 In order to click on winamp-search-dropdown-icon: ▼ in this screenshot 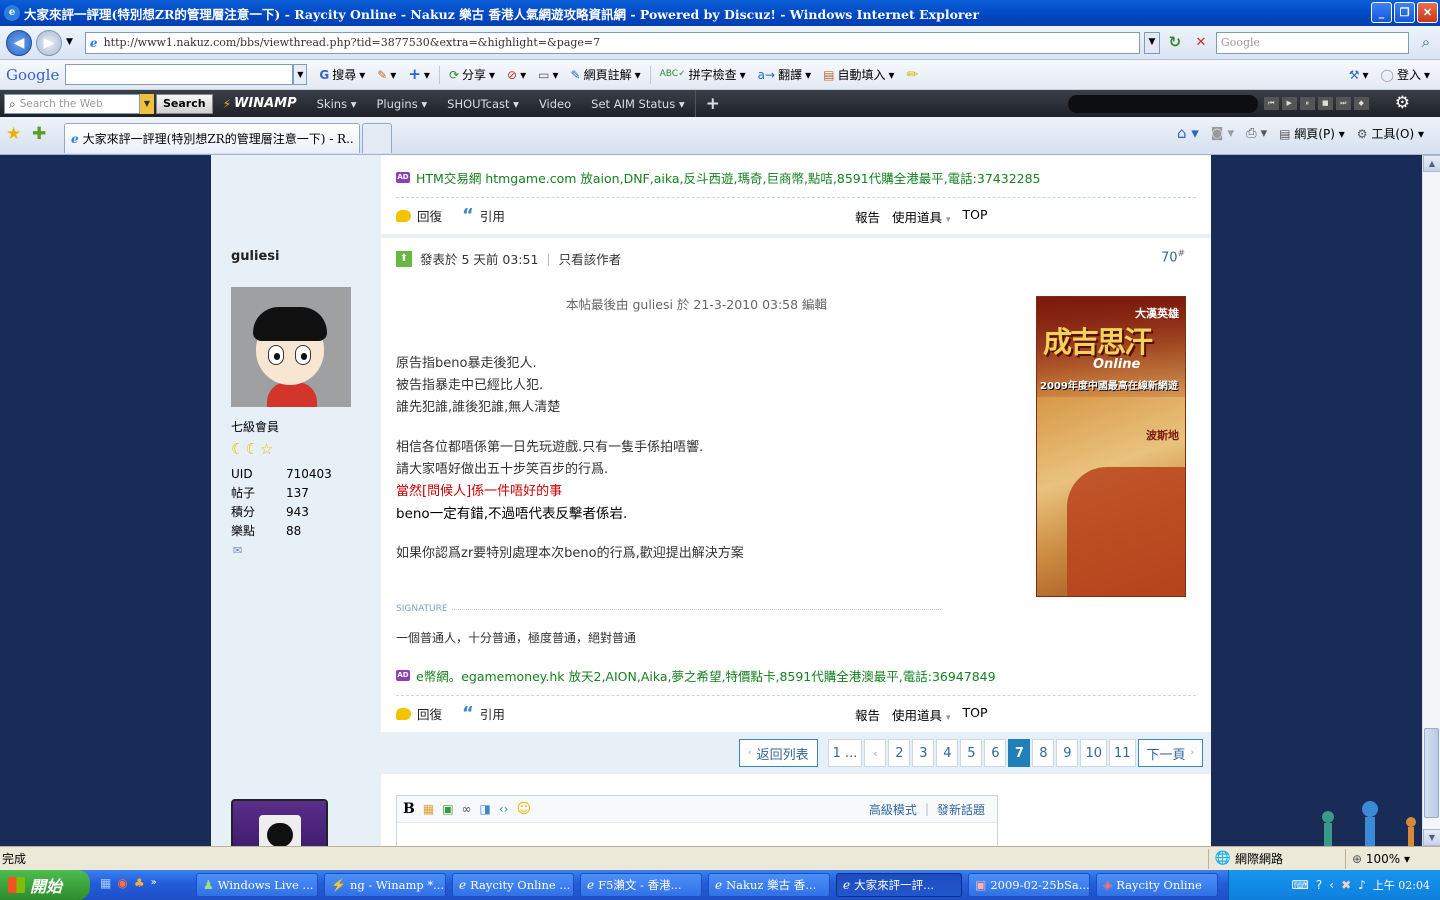, I will do `click(147, 103)`.